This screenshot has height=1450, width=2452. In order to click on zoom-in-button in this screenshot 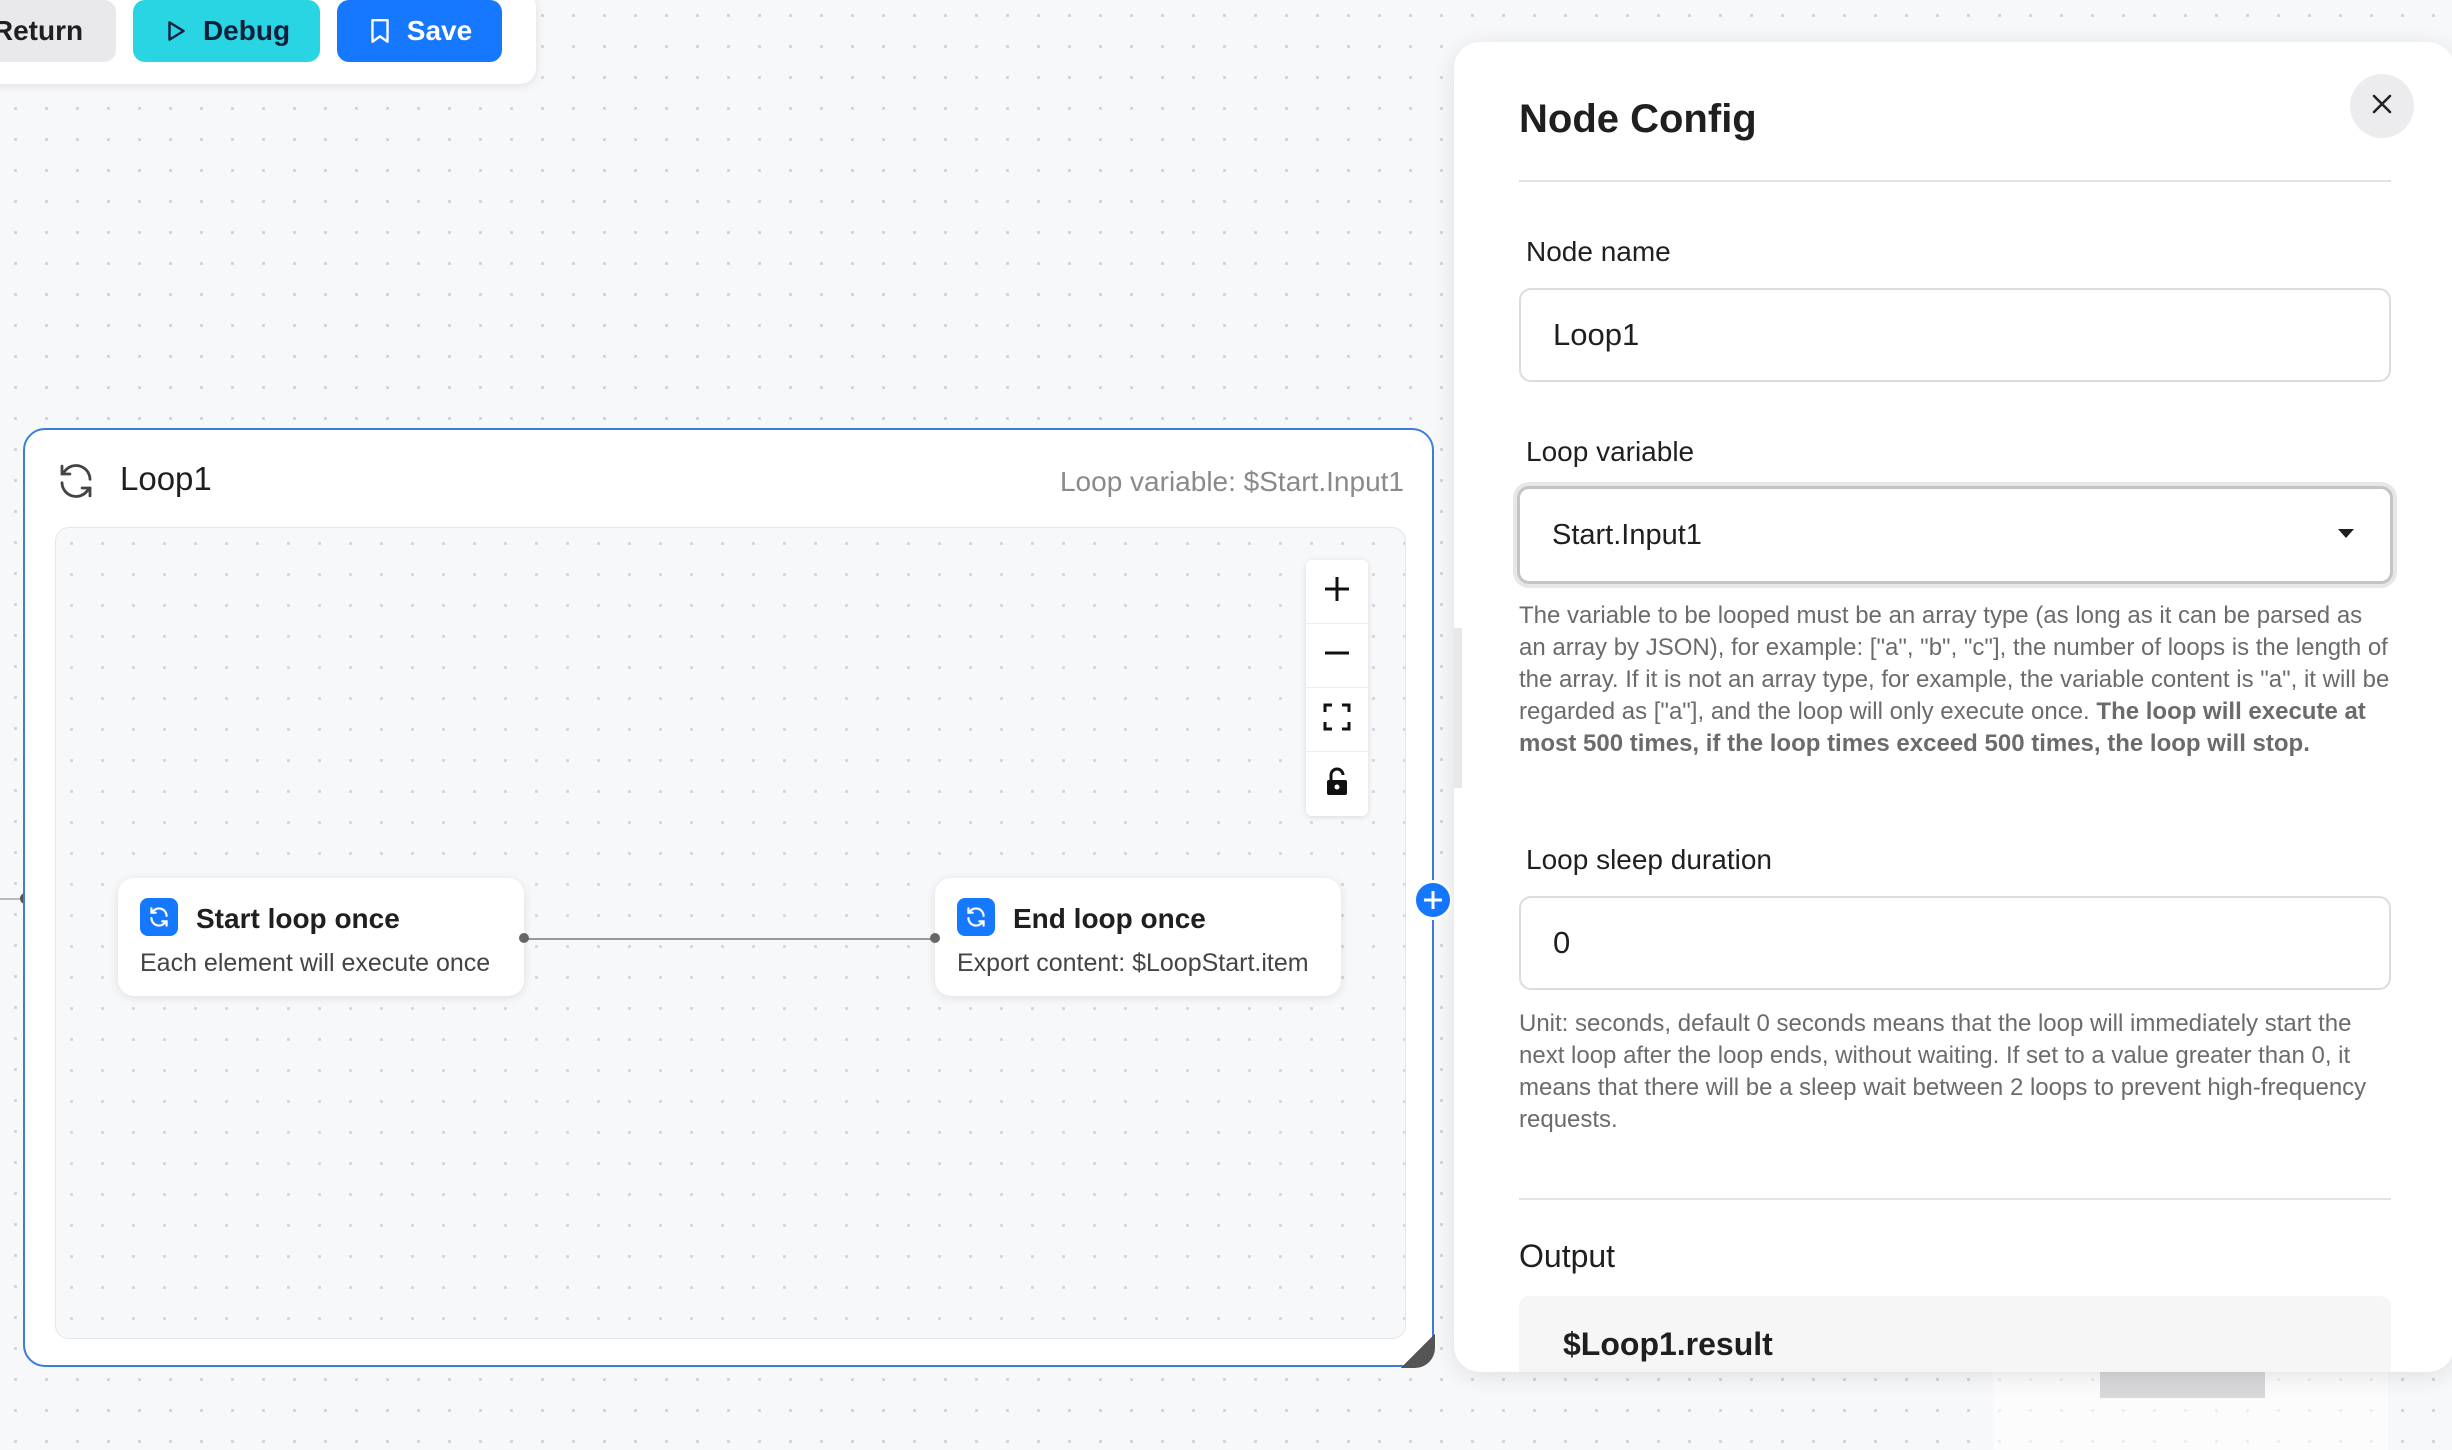, I will do `click(1337, 592)`.